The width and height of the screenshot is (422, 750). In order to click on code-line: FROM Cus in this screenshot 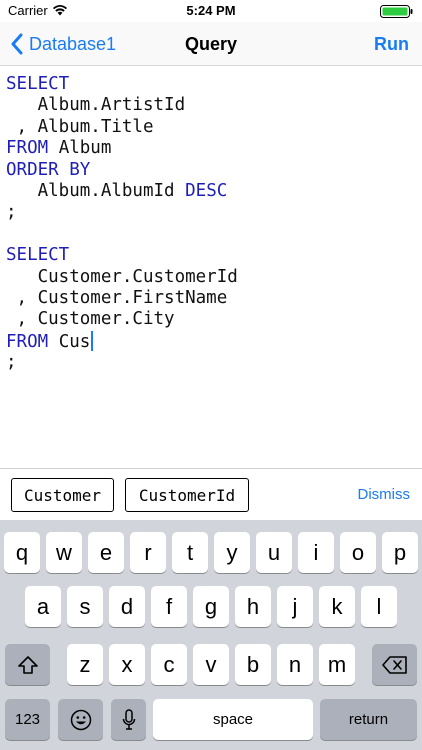, I will do `click(214, 341)`.